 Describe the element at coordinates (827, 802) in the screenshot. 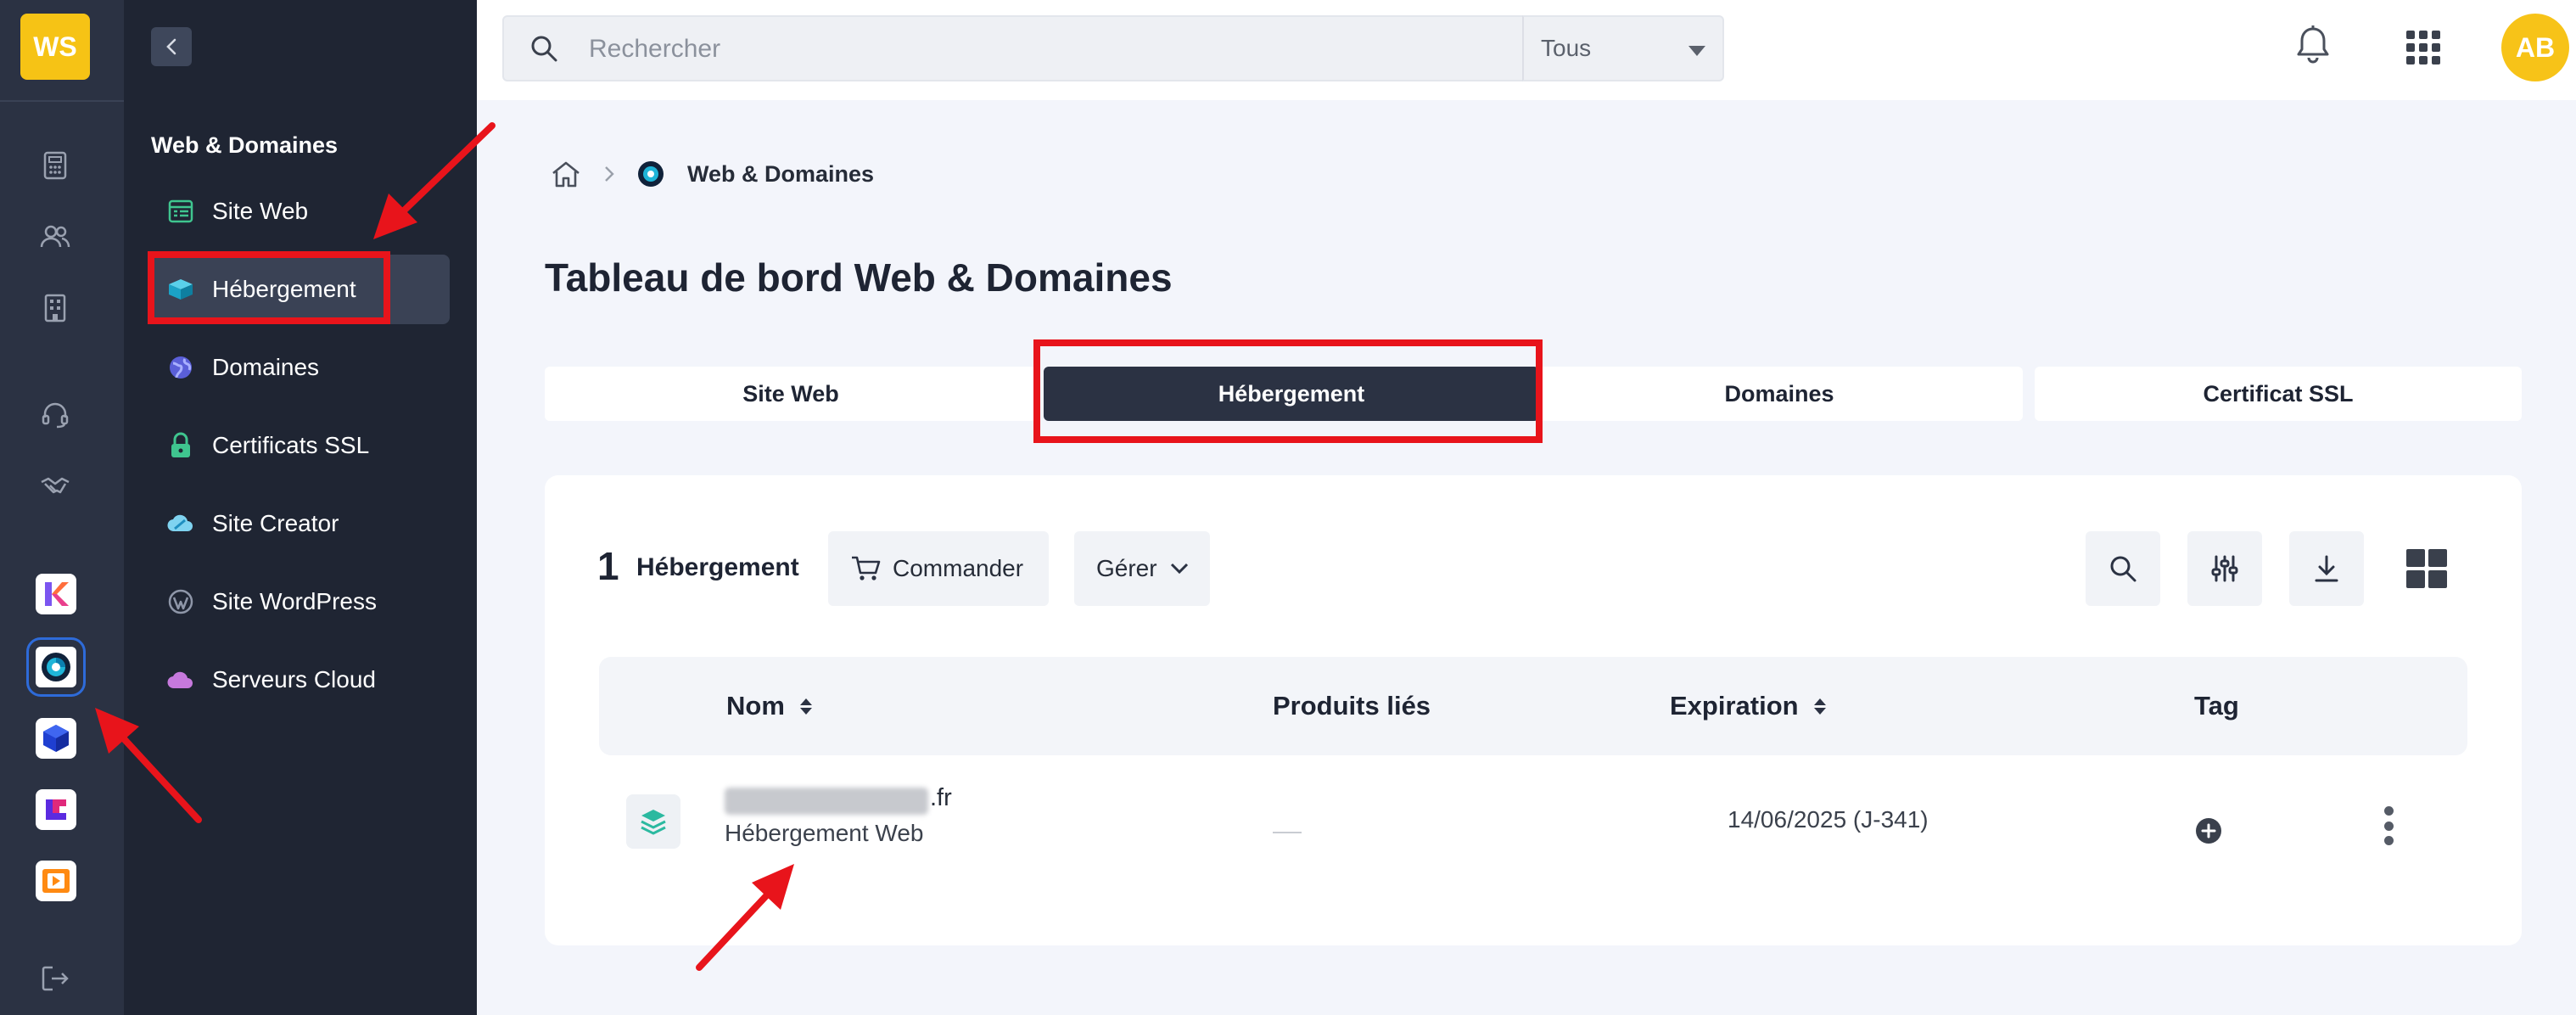

I see `redacted-domain-name` at that location.